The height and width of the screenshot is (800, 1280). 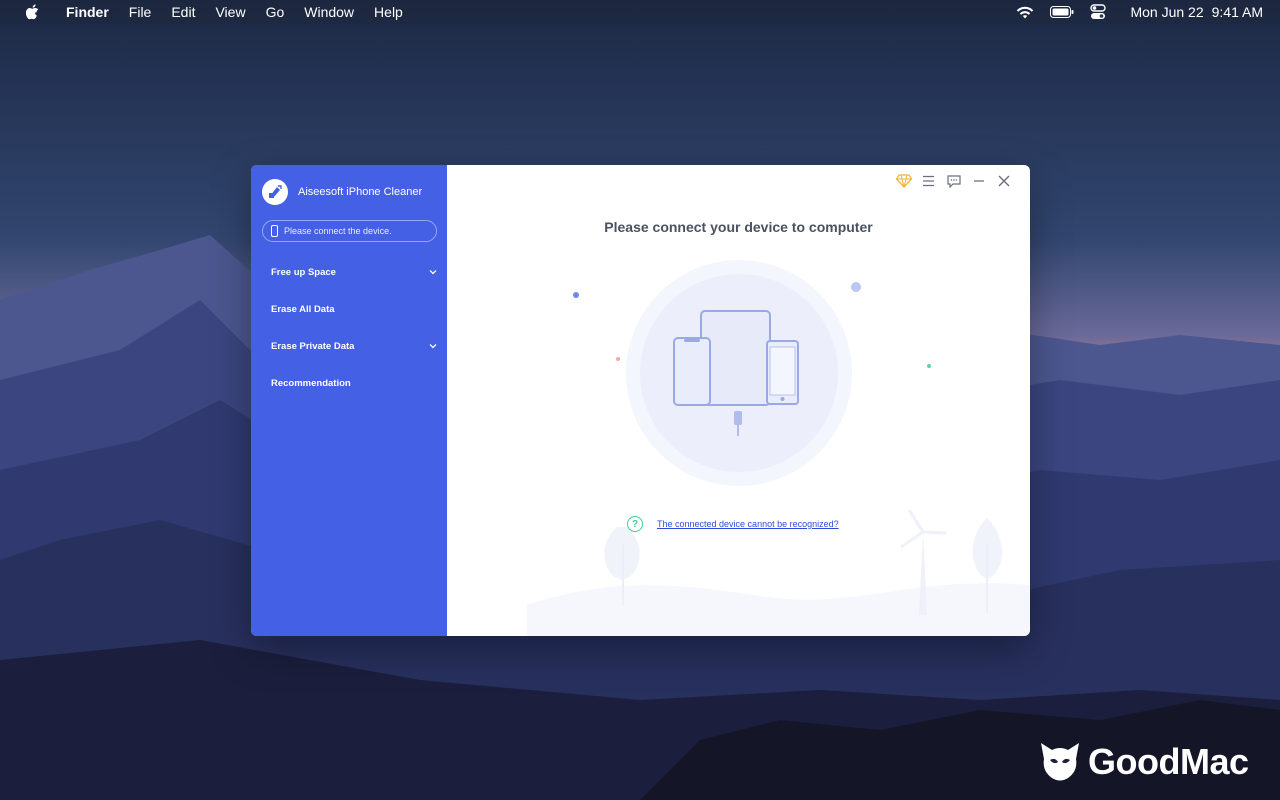 I want to click on wifi-icon, so click(x=1025, y=12).